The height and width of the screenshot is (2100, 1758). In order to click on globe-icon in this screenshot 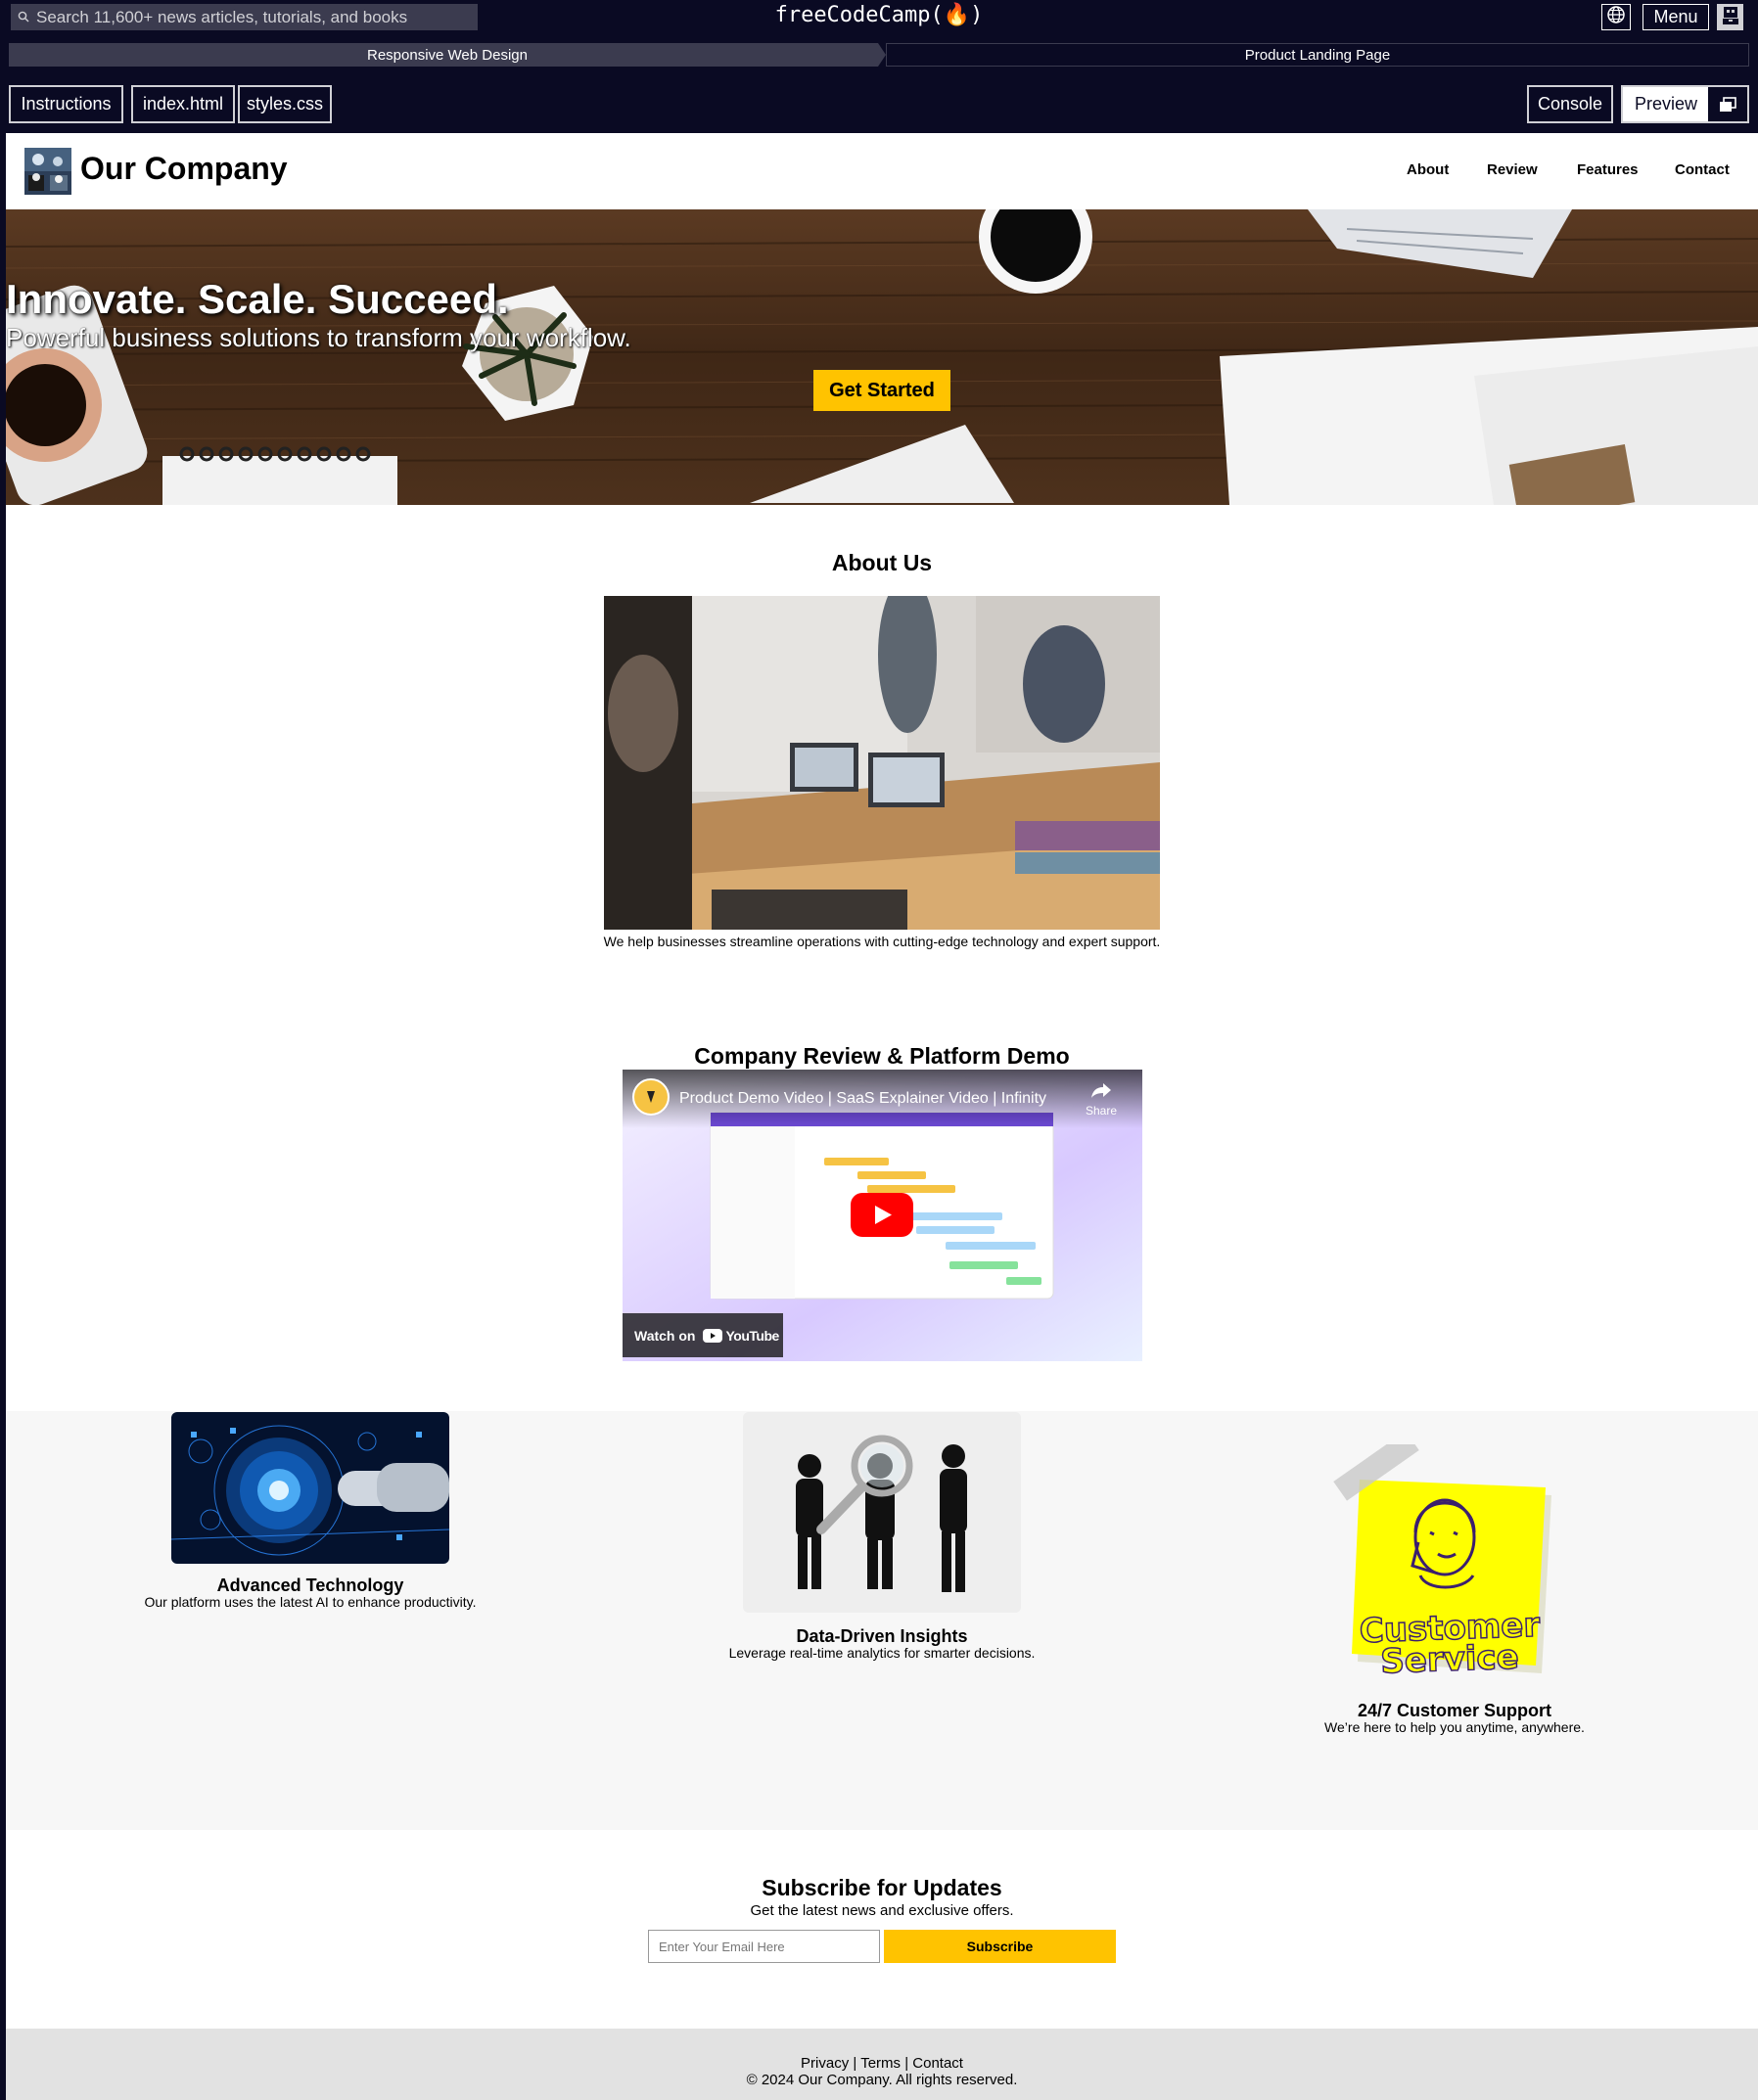, I will do `click(1616, 17)`.